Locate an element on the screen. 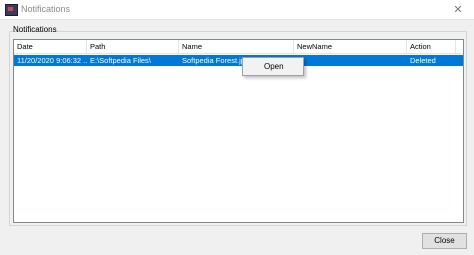 The image size is (474, 255). column-header-newname: NewName is located at coordinates (350, 46).